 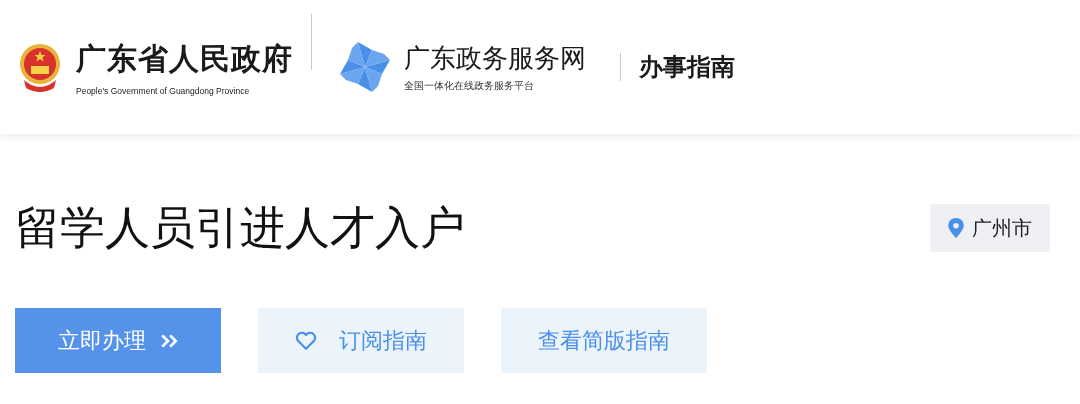 What do you see at coordinates (306, 340) in the screenshot?
I see `heart-icon` at bounding box center [306, 340].